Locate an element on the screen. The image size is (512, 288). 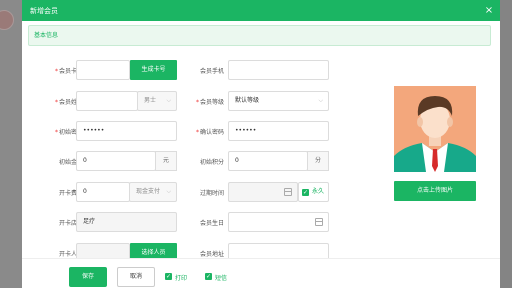
mobile-label: 会员手机 is located at coordinates (211, 71).